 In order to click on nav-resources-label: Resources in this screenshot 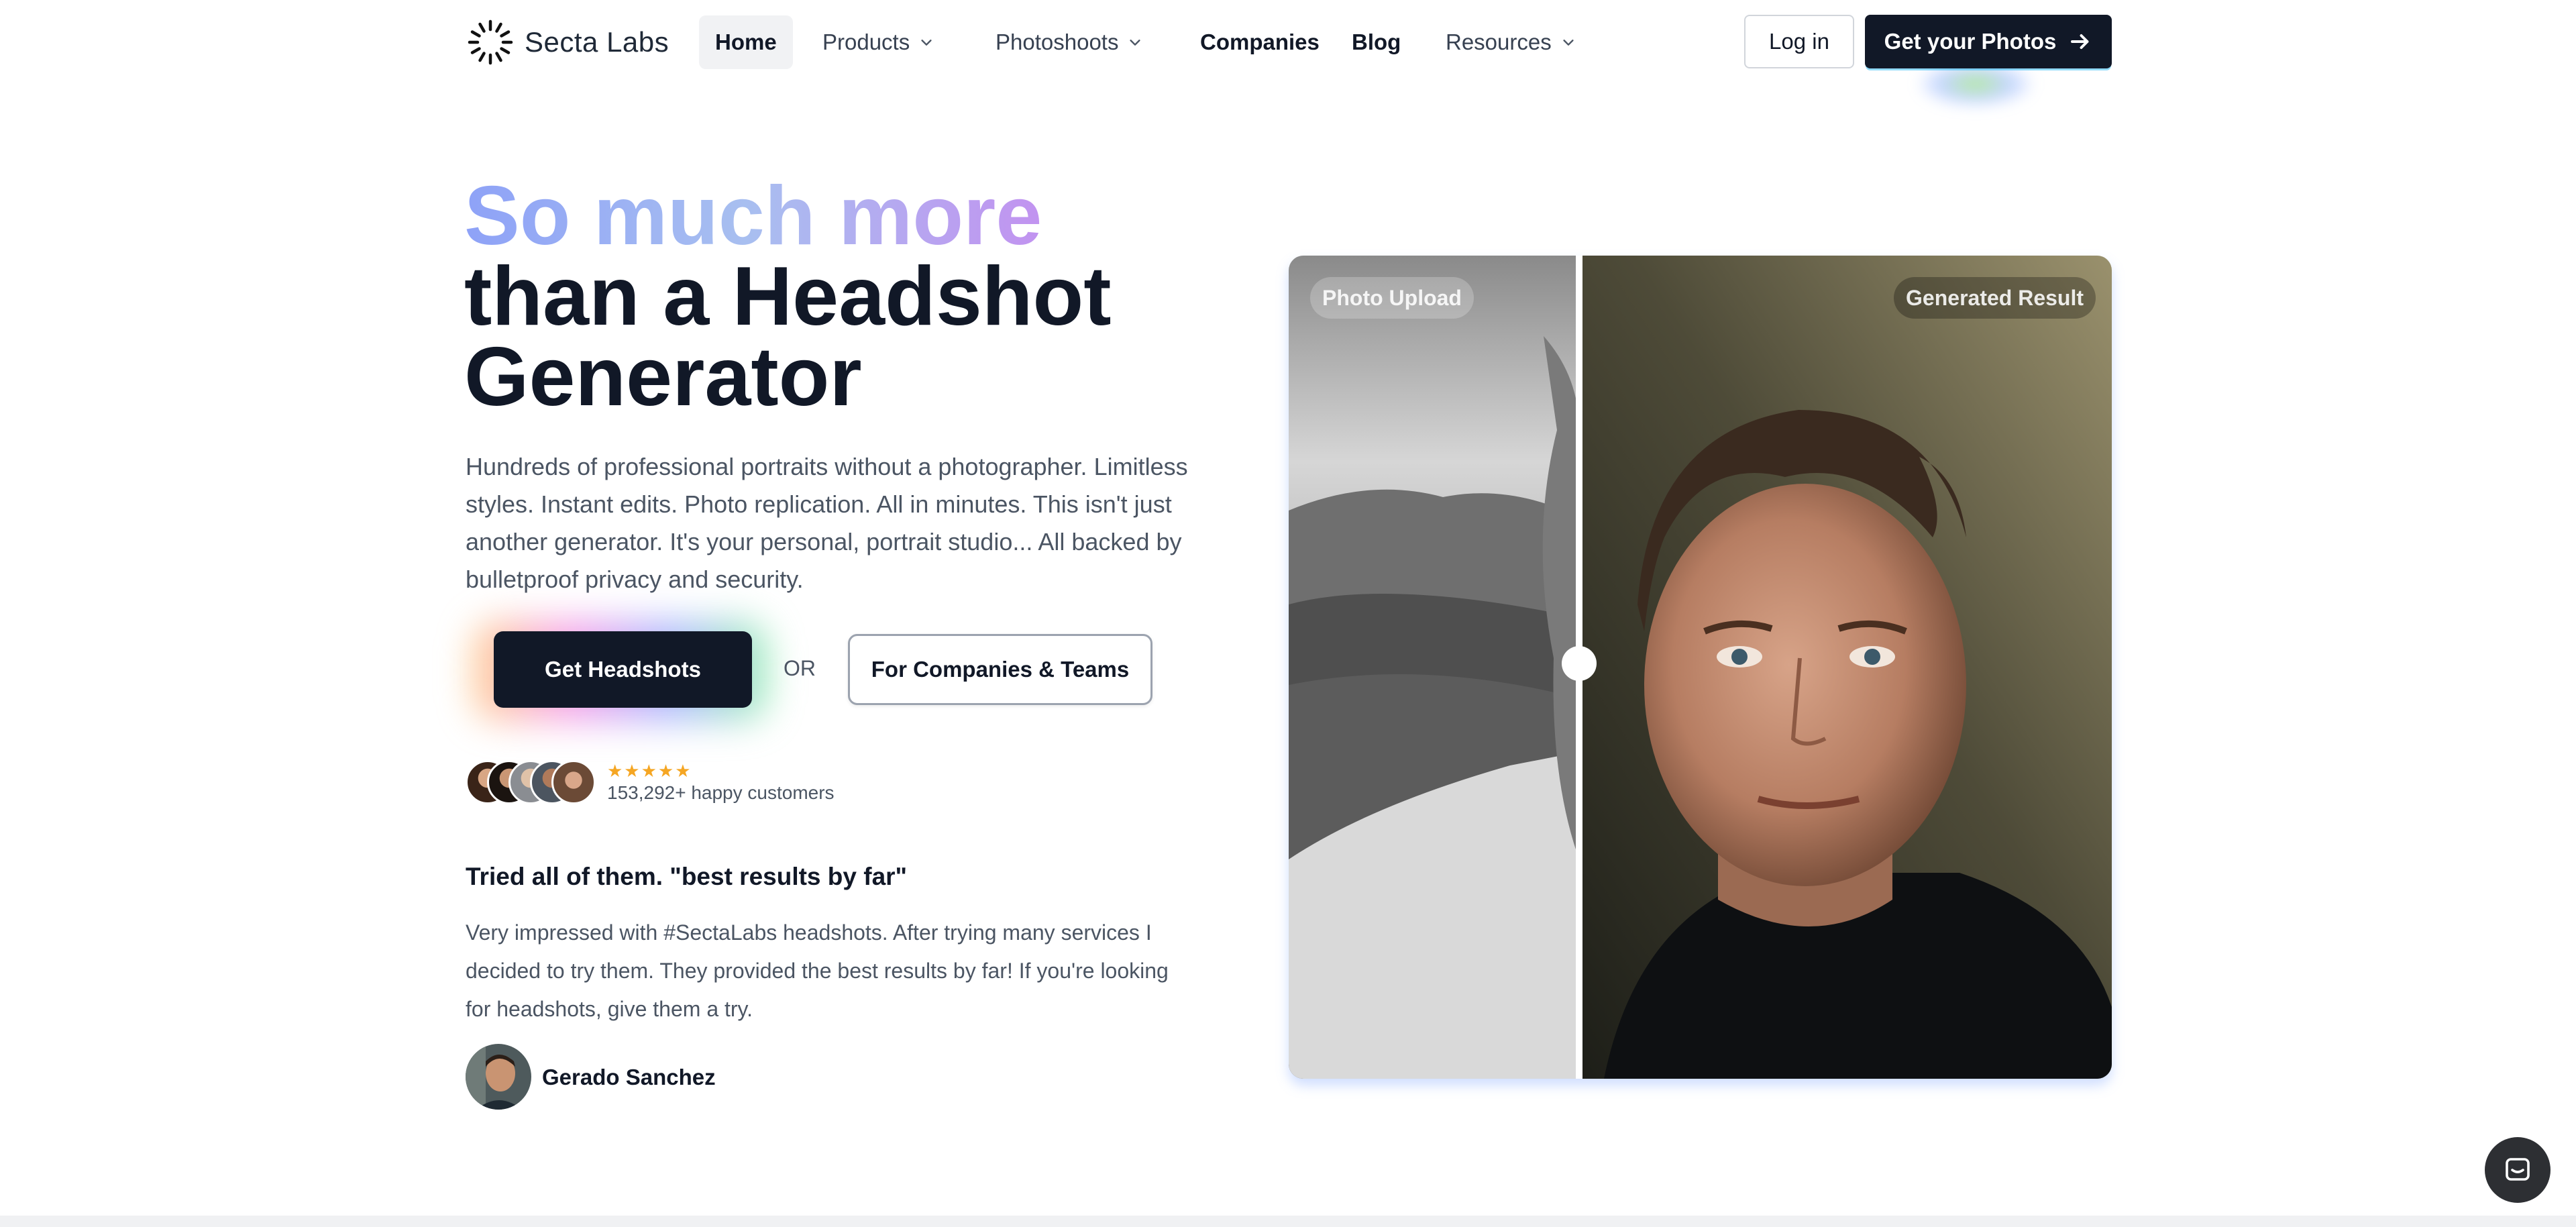, I will do `click(1499, 42)`.